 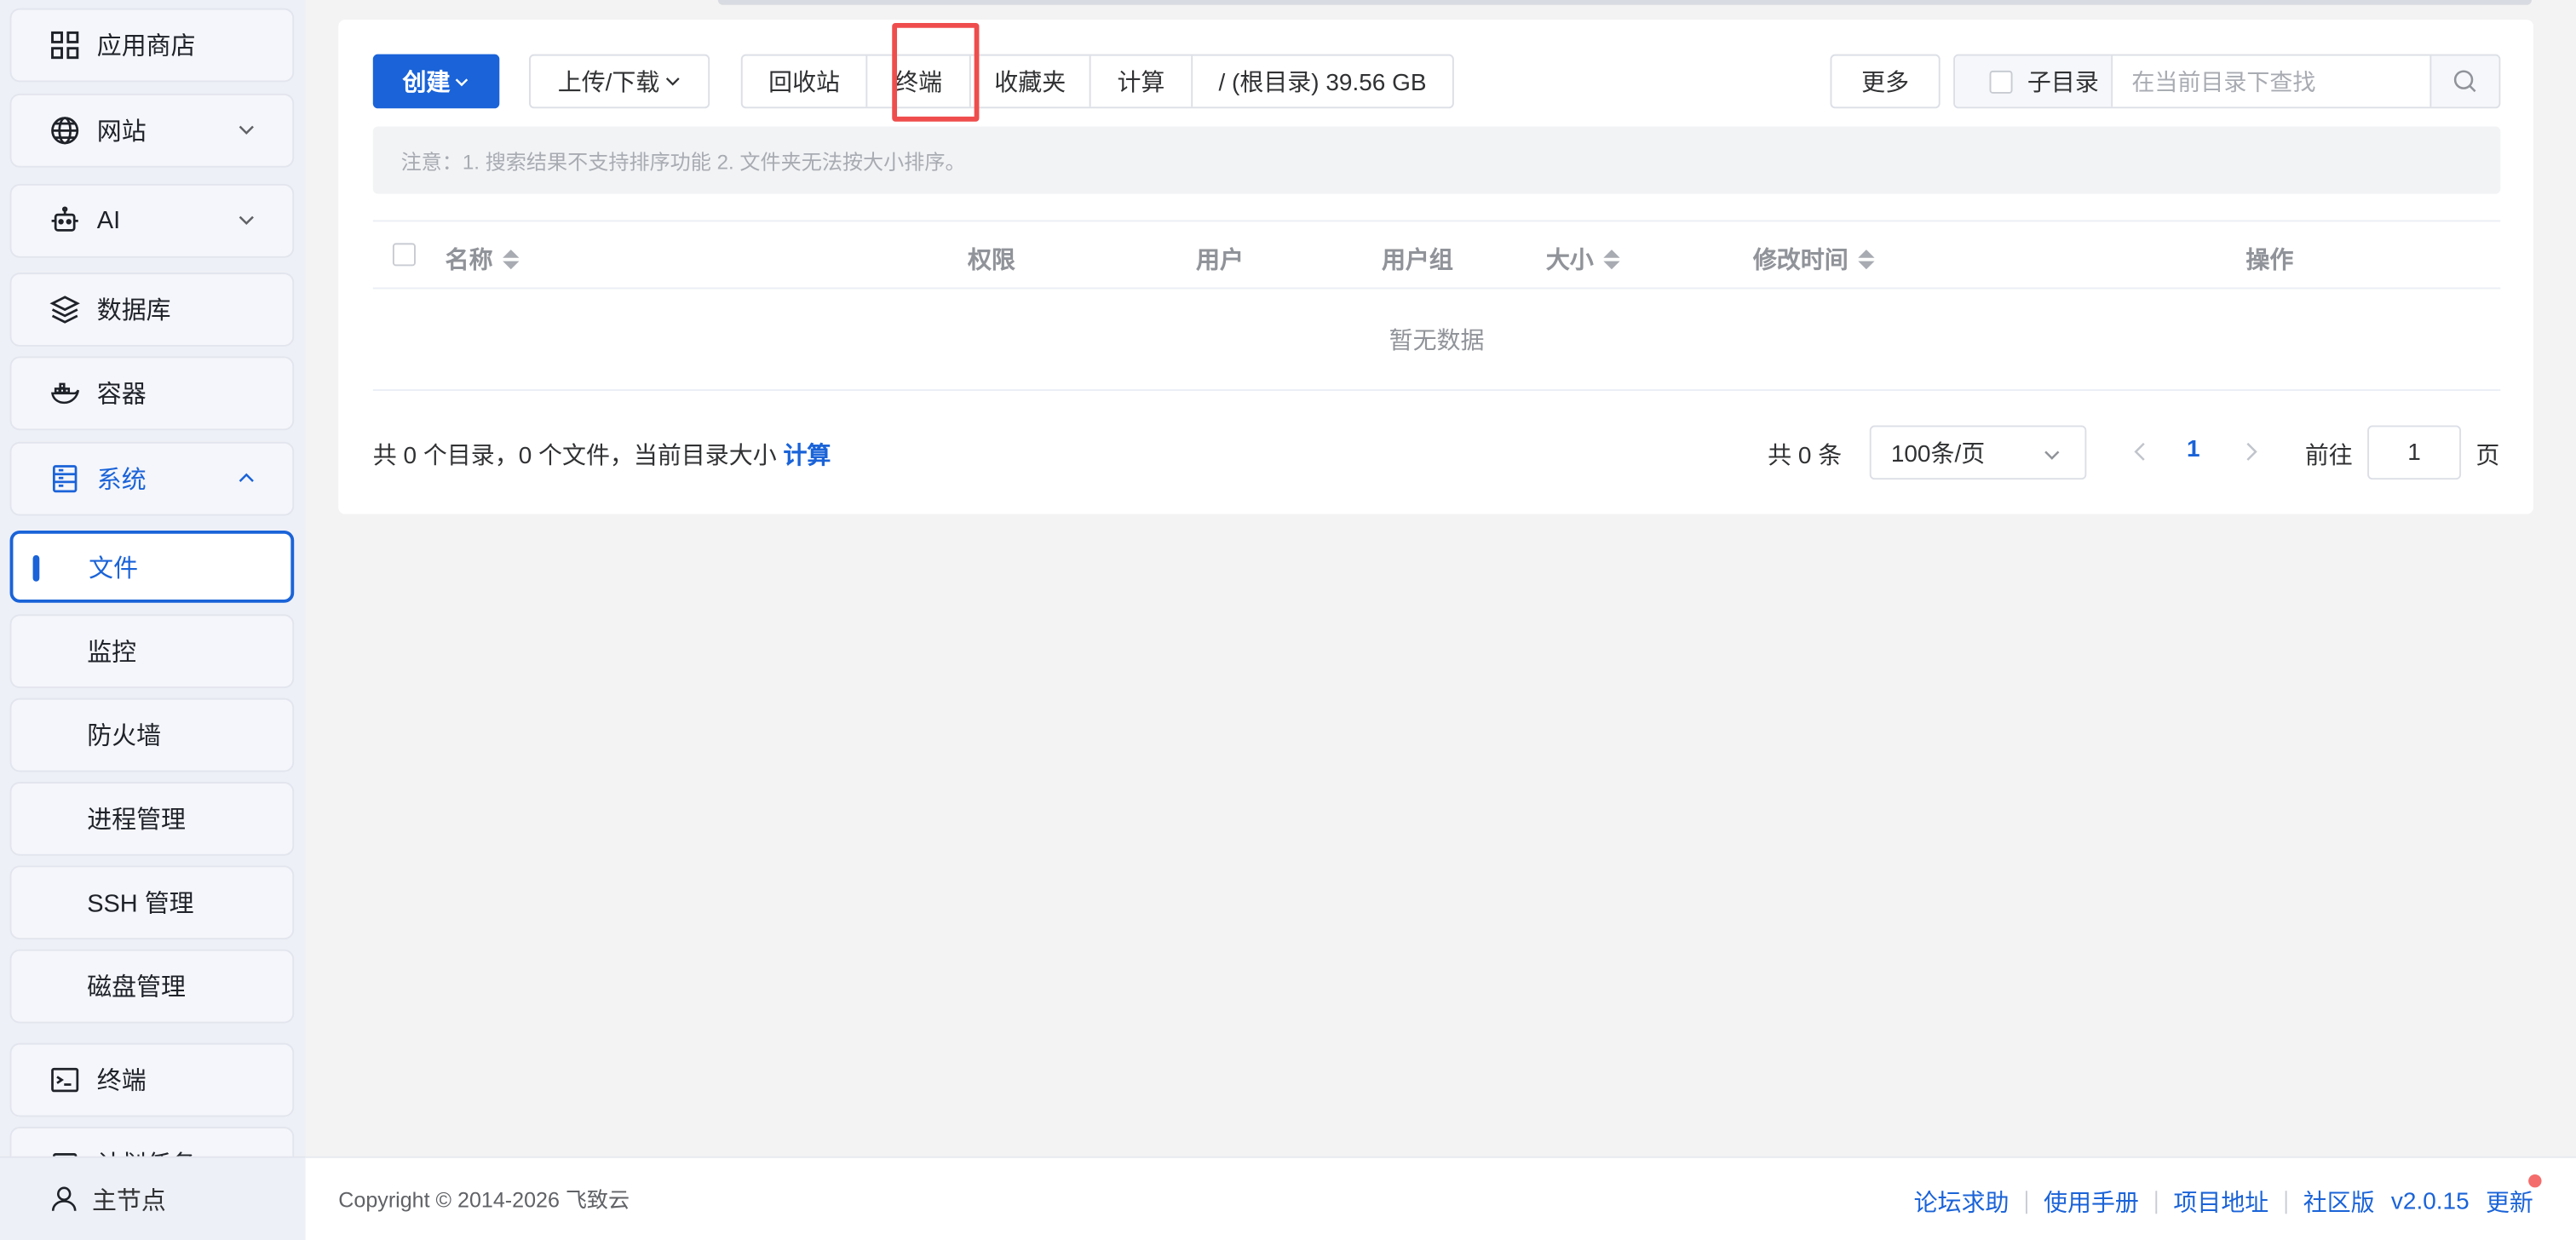 What do you see at coordinates (1801, 261) in the screenshot?
I see `col-mtime-label: 修改时间` at bounding box center [1801, 261].